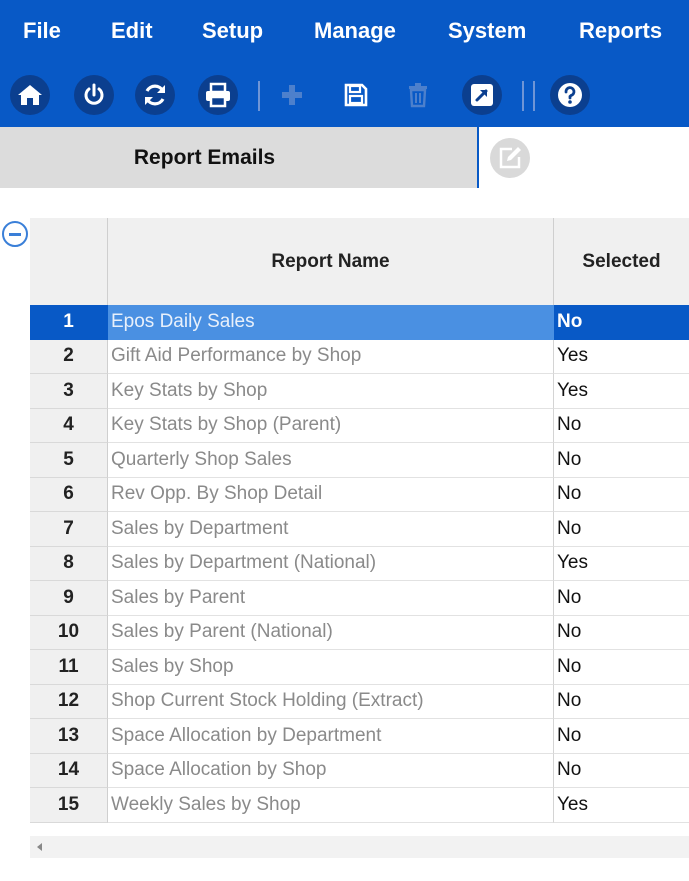  What do you see at coordinates (344, 63) in the screenshot?
I see `app-header: File Edit Setup Manage System Reports` at bounding box center [344, 63].